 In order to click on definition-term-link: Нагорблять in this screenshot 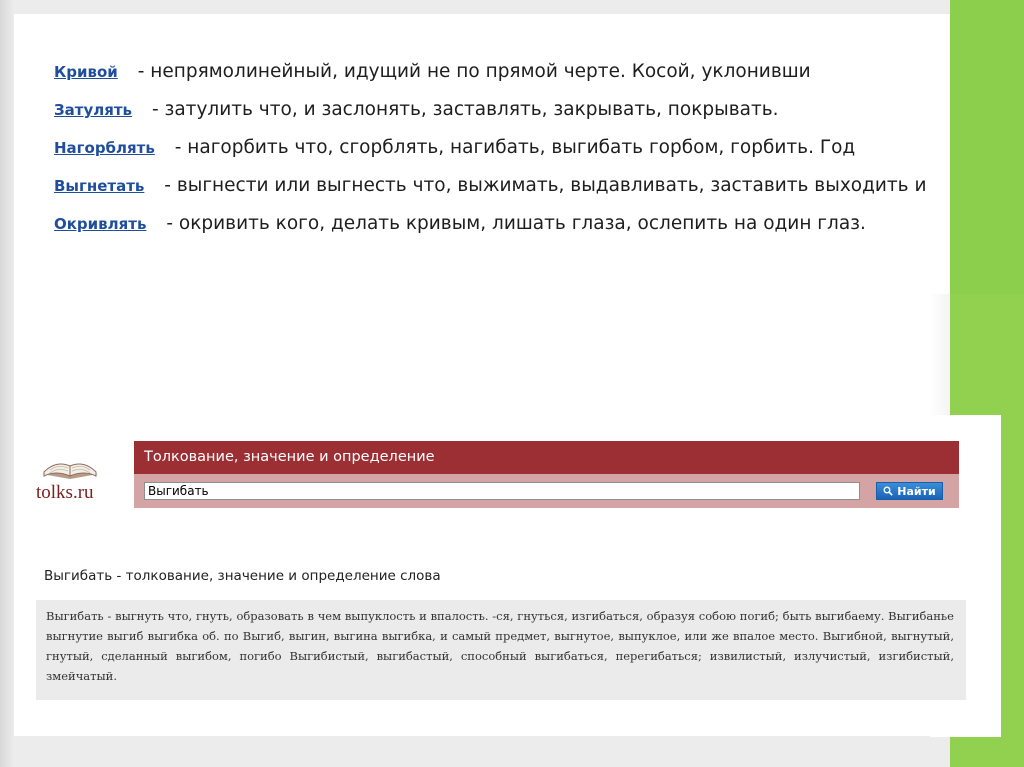, I will do `click(104, 148)`.